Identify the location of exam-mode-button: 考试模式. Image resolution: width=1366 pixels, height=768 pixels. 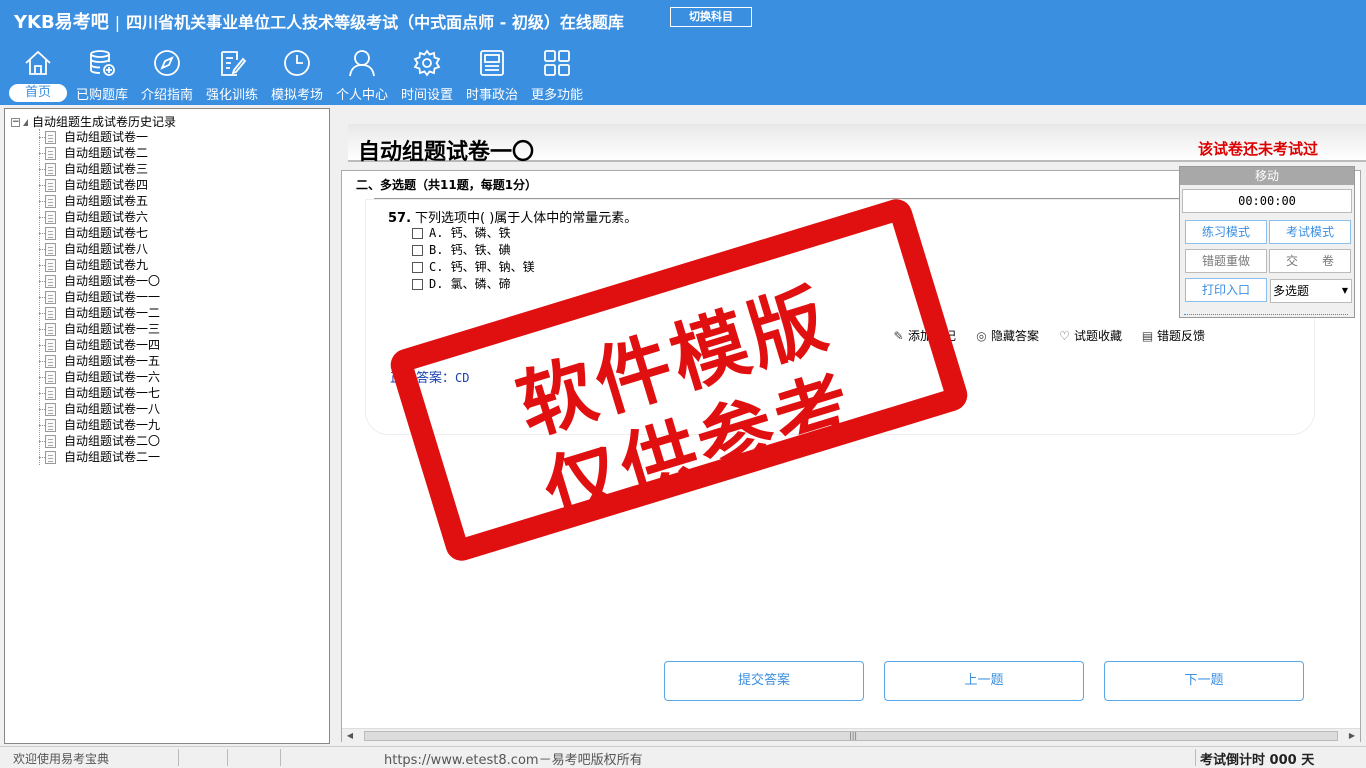
(1310, 232).